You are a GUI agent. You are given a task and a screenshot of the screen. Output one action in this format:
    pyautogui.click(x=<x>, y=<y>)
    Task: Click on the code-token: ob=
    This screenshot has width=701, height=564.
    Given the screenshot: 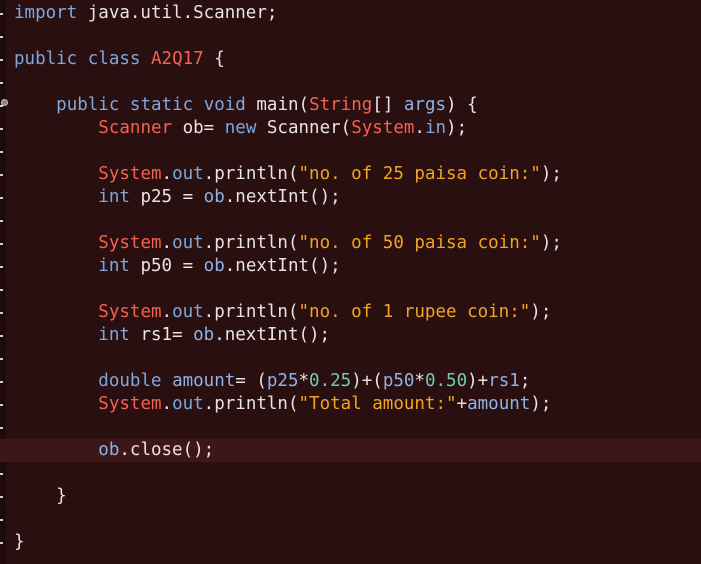 What is the action you would take?
    pyautogui.click(x=198, y=128)
    